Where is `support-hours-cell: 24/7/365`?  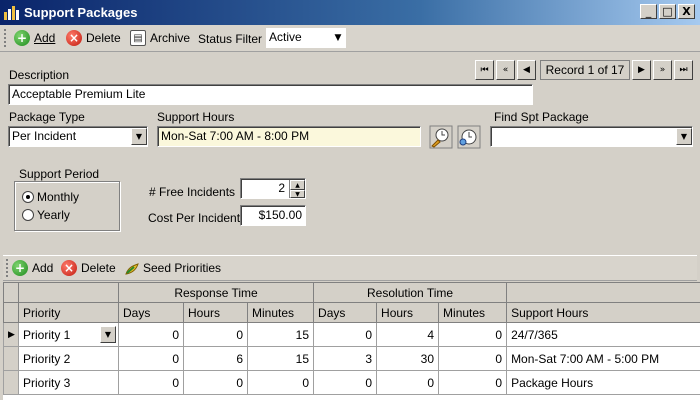 support-hours-cell: 24/7/365 is located at coordinates (603, 334).